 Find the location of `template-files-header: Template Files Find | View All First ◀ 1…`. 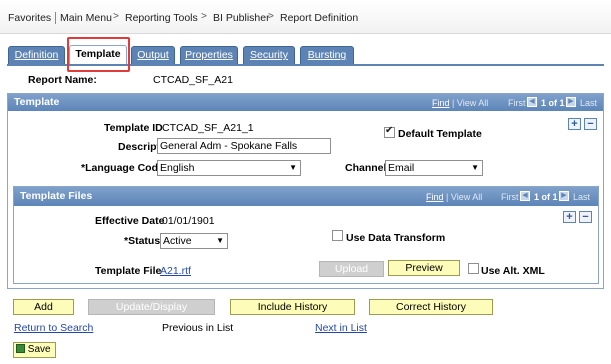

template-files-header: Template Files Find | View All First ◀ 1… is located at coordinates (306, 196).